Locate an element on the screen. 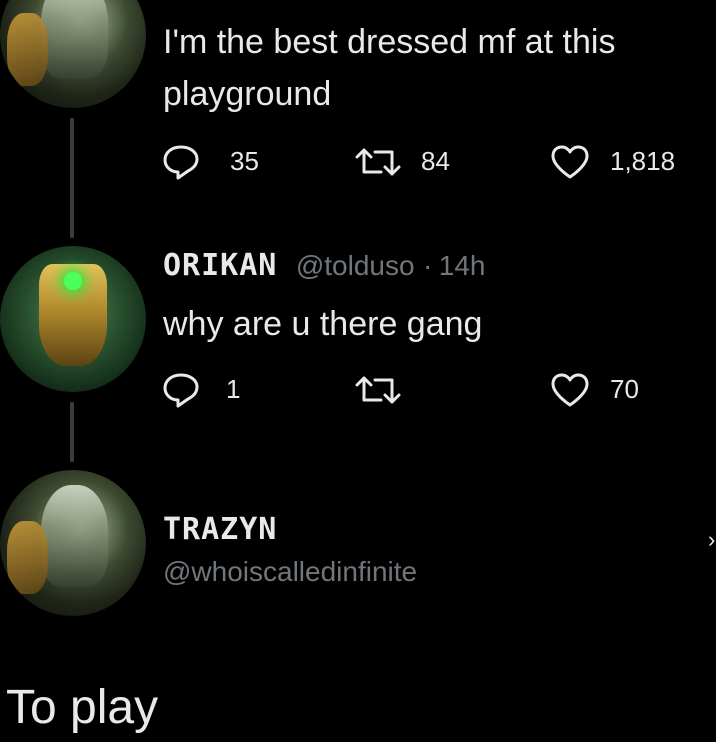  reply-button: 1 is located at coordinates (215, 390).